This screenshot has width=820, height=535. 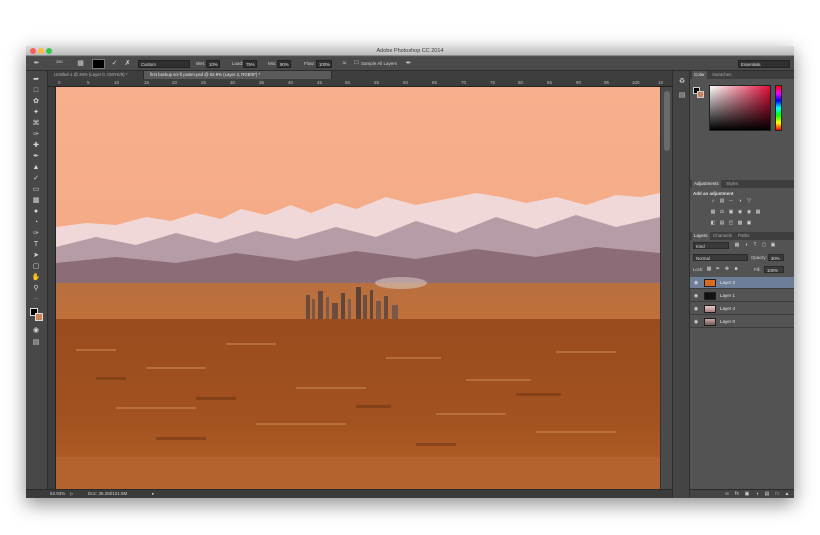 What do you see at coordinates (727, 494) in the screenshot?
I see `link-layers-icon: ∞` at bounding box center [727, 494].